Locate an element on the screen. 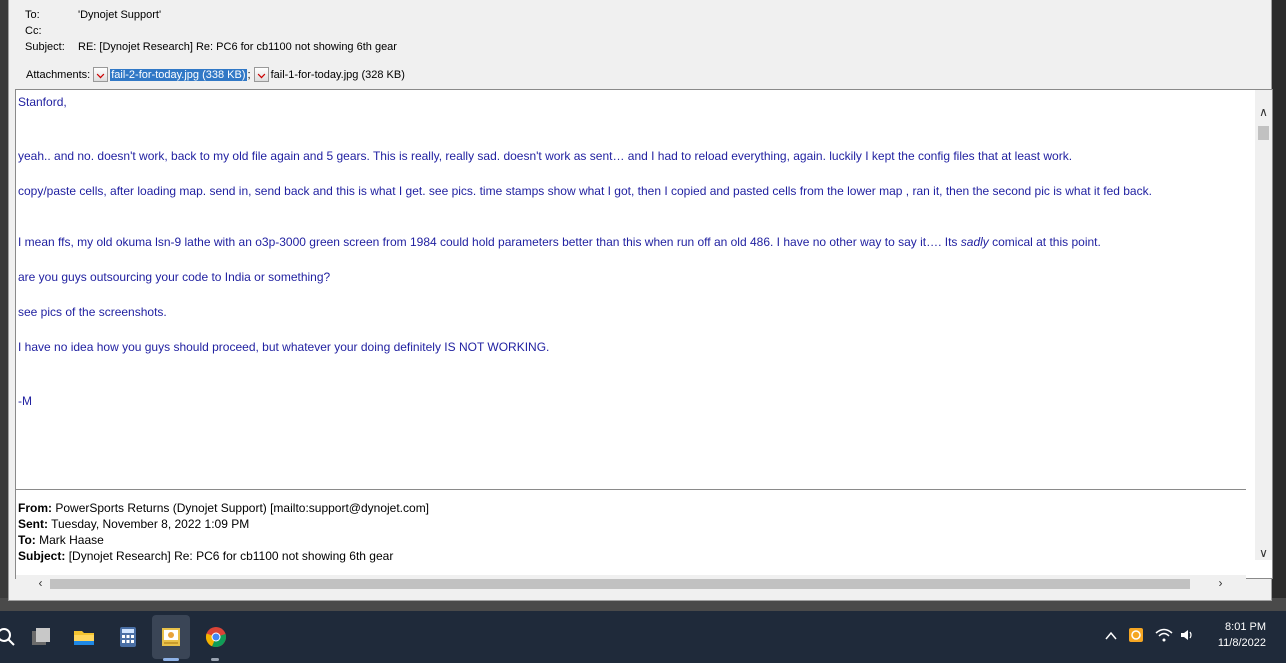 Image resolution: width=1286 pixels, height=663 pixels. clock-alarm-icon is located at coordinates (1136, 635).